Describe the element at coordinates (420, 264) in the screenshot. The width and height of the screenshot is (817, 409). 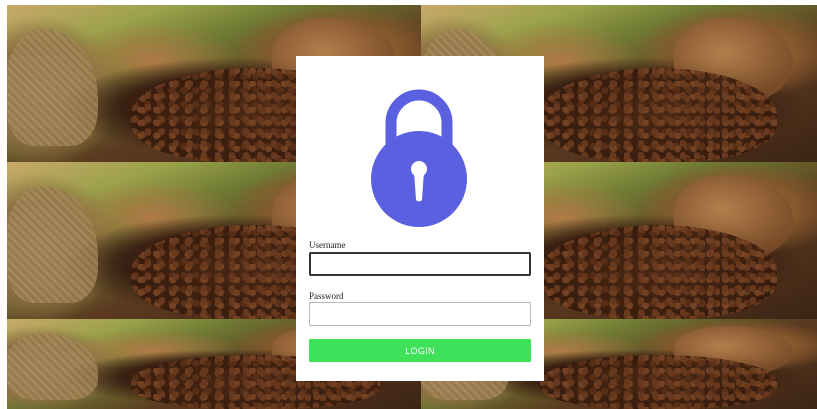
I see `username-input` at that location.